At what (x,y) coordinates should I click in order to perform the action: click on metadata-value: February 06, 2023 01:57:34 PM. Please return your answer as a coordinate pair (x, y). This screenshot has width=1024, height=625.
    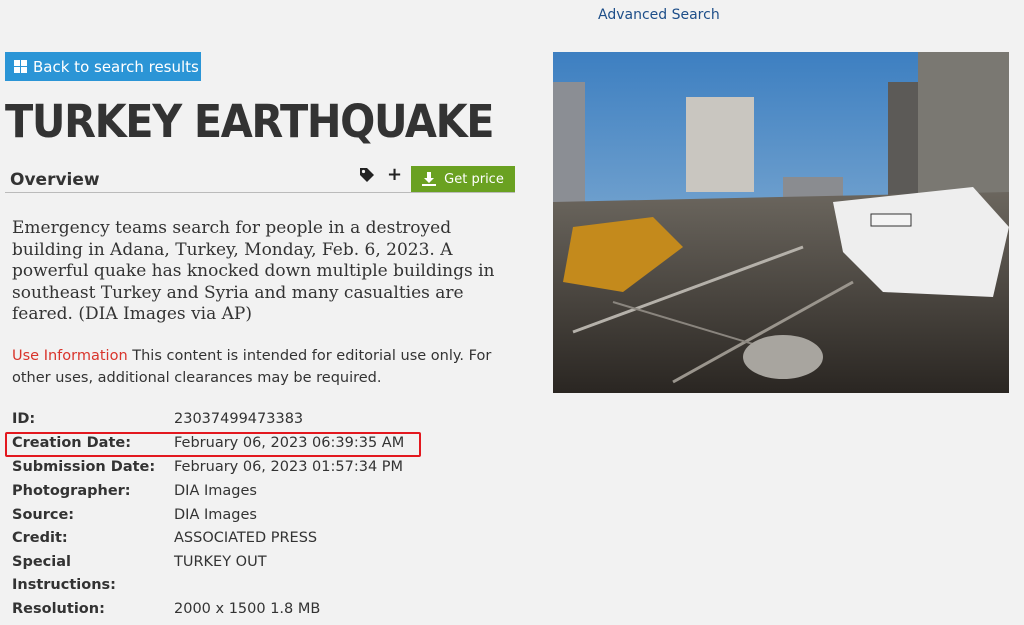
    Looking at the image, I should click on (289, 467).